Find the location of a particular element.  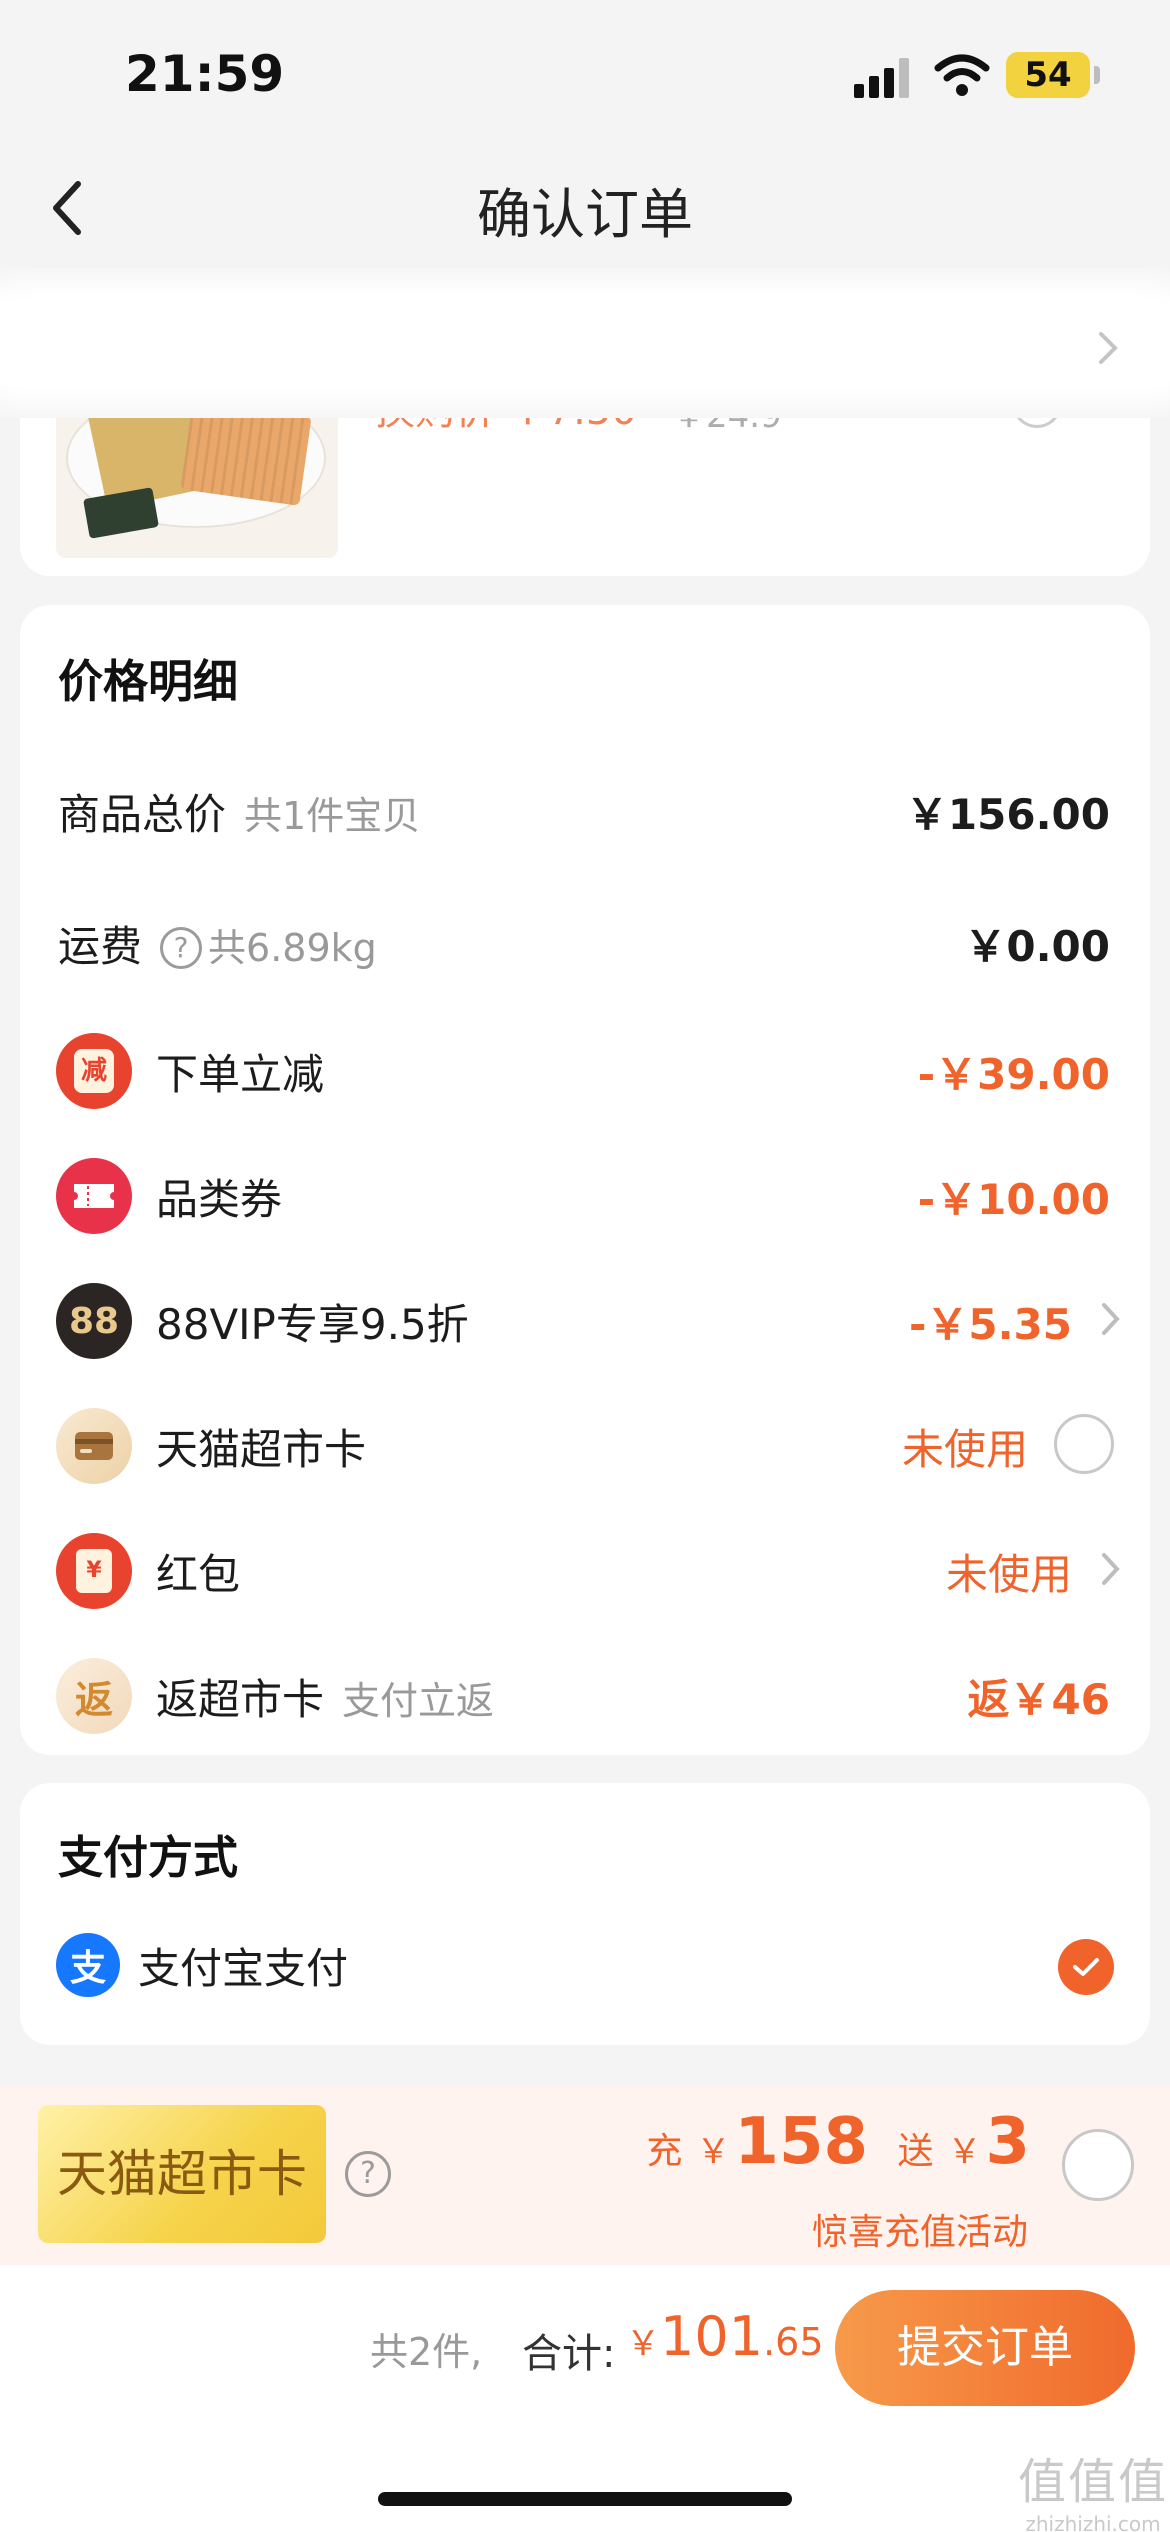

category-coupon-label: 品类券 is located at coordinates (219, 1199).